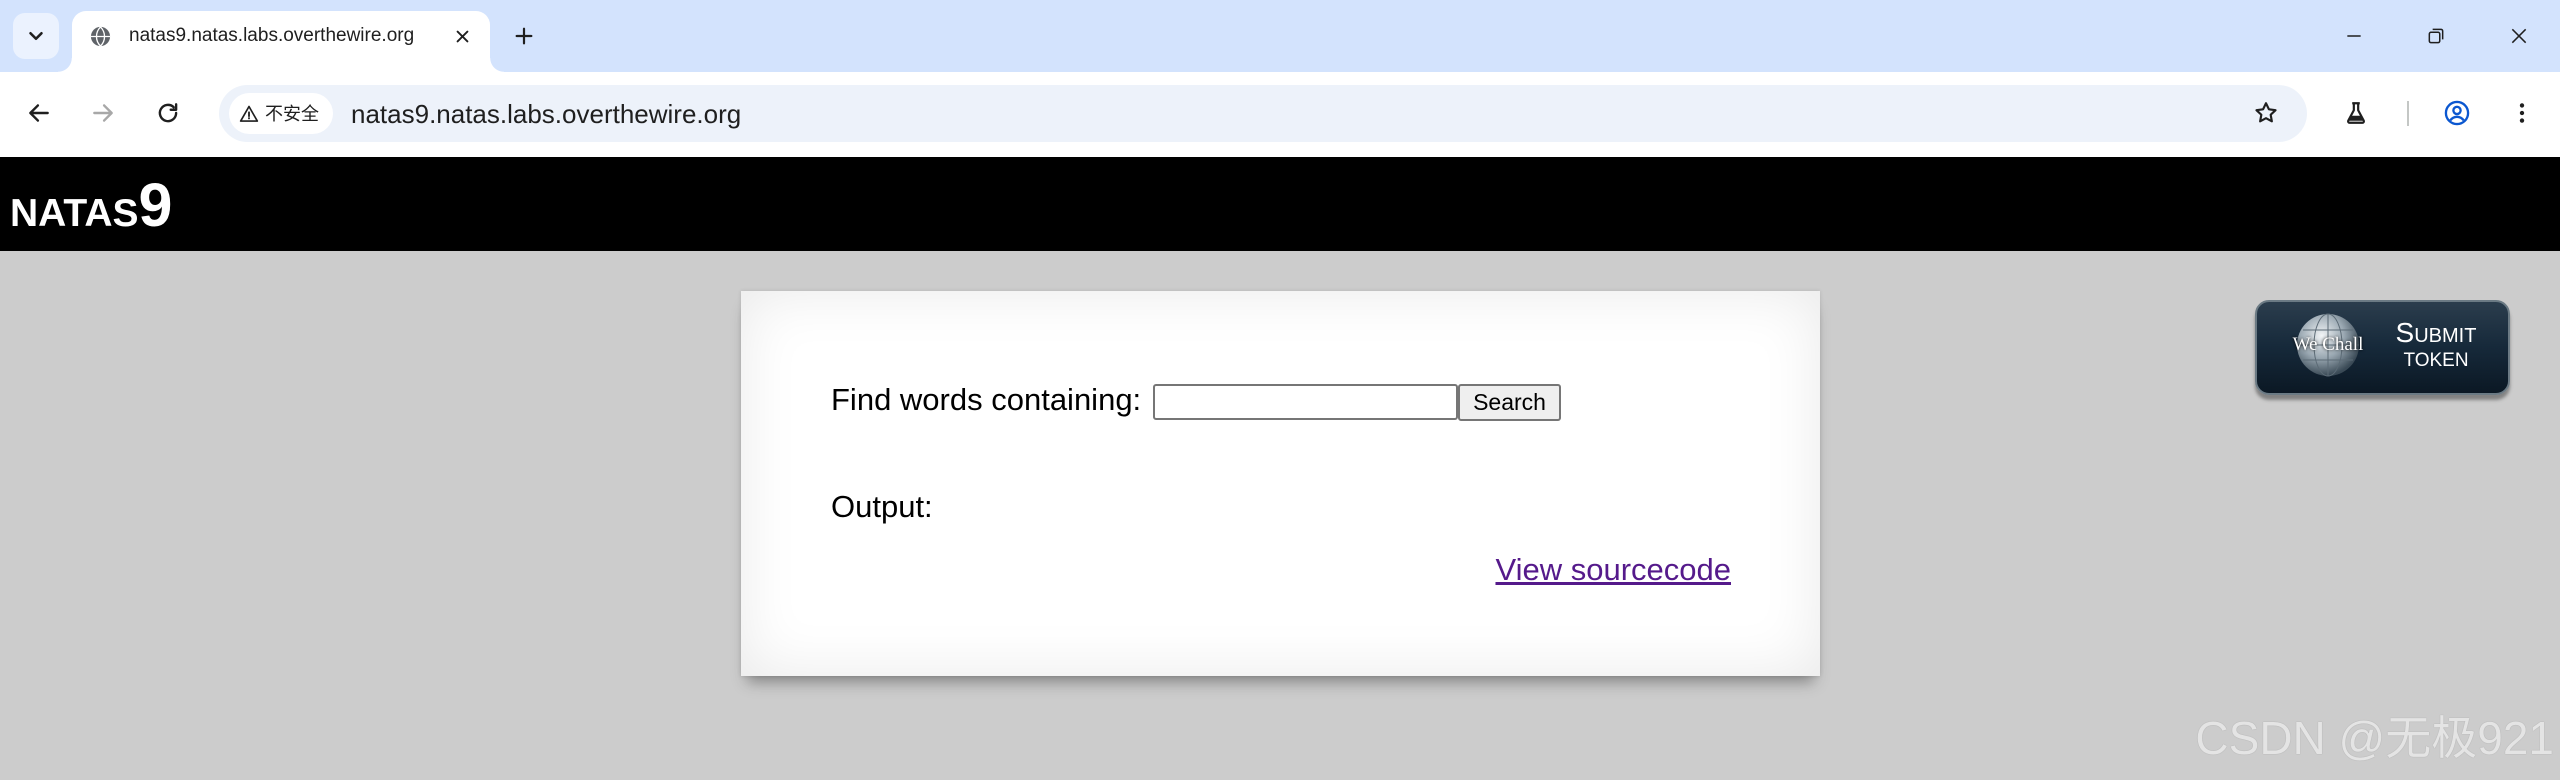  I want to click on new-tab-button, so click(524, 36).